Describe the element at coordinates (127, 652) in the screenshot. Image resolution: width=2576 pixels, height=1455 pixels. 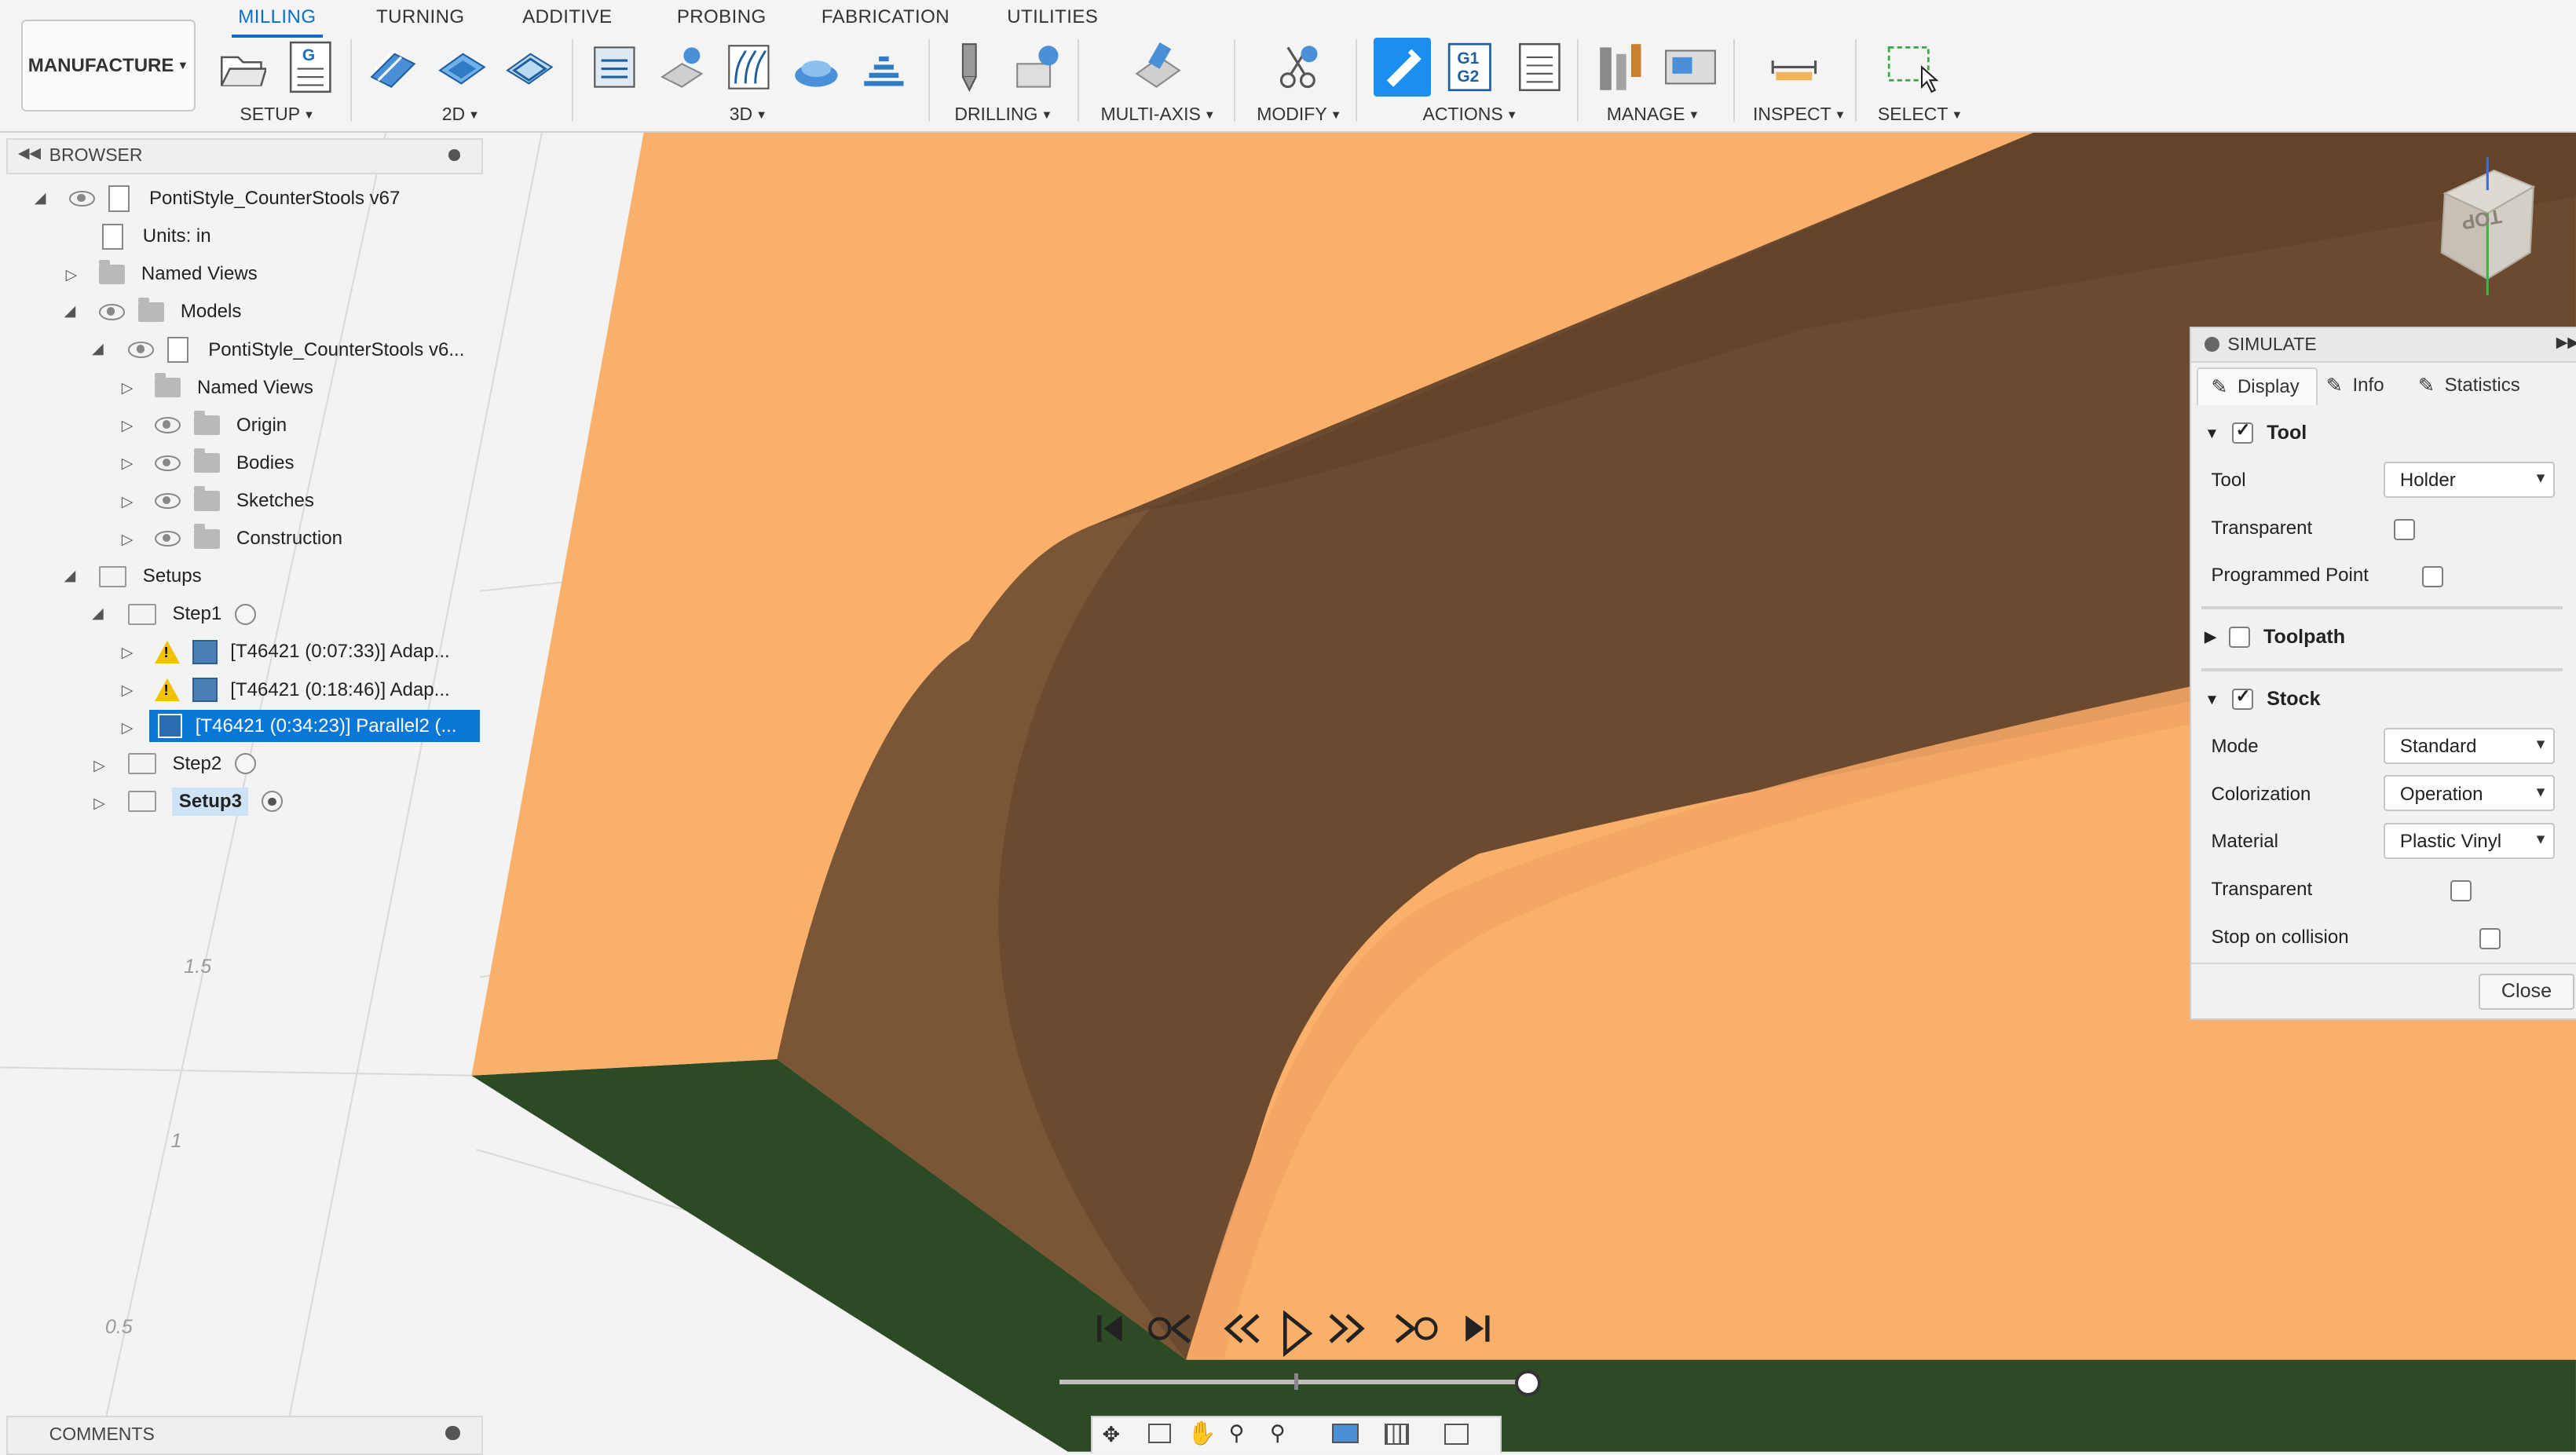
I see `expand-op1-icon: ▷` at that location.